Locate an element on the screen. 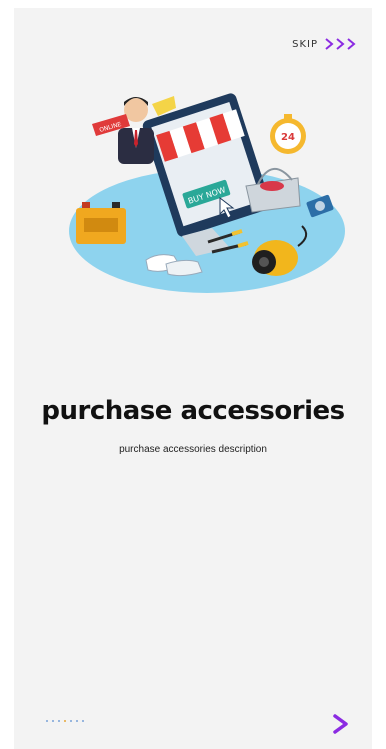  chevron-right-icon is located at coordinates (340, 724).